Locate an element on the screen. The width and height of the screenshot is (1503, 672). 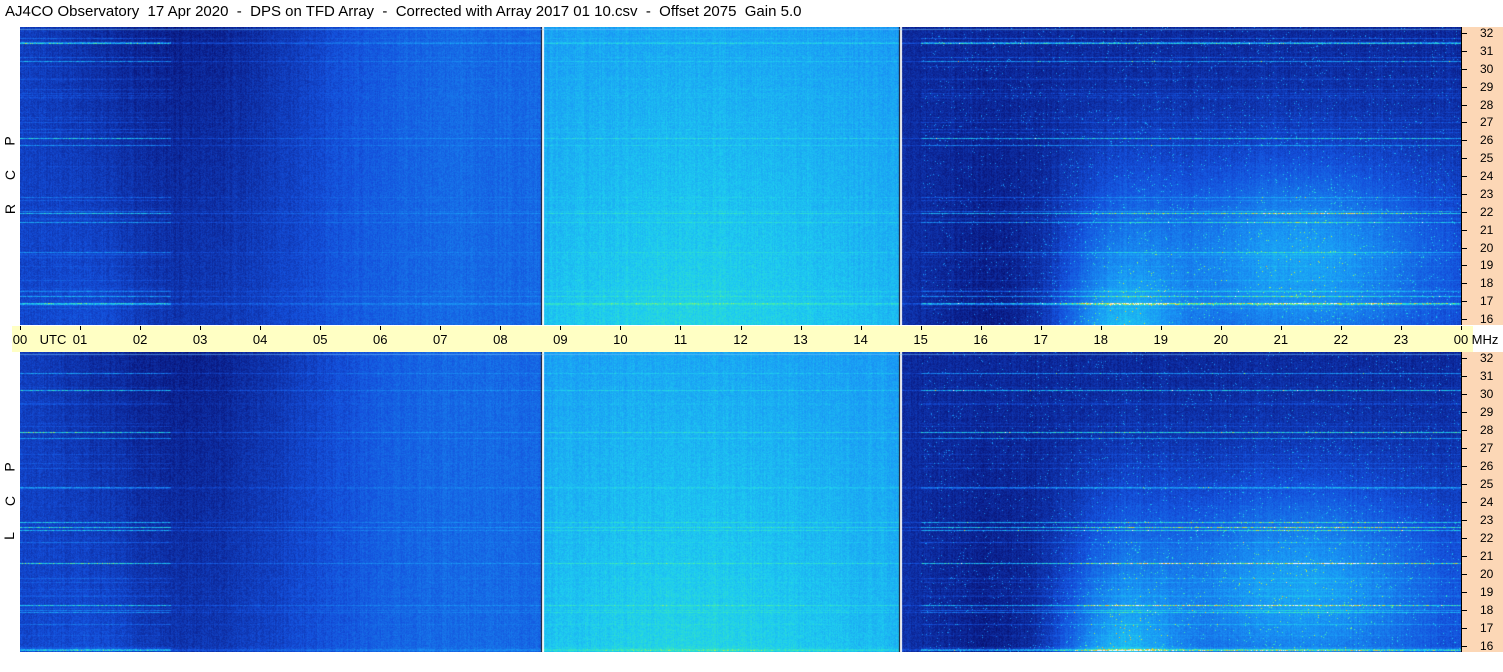
frequency-tick-label: 17 is located at coordinates (1487, 628).